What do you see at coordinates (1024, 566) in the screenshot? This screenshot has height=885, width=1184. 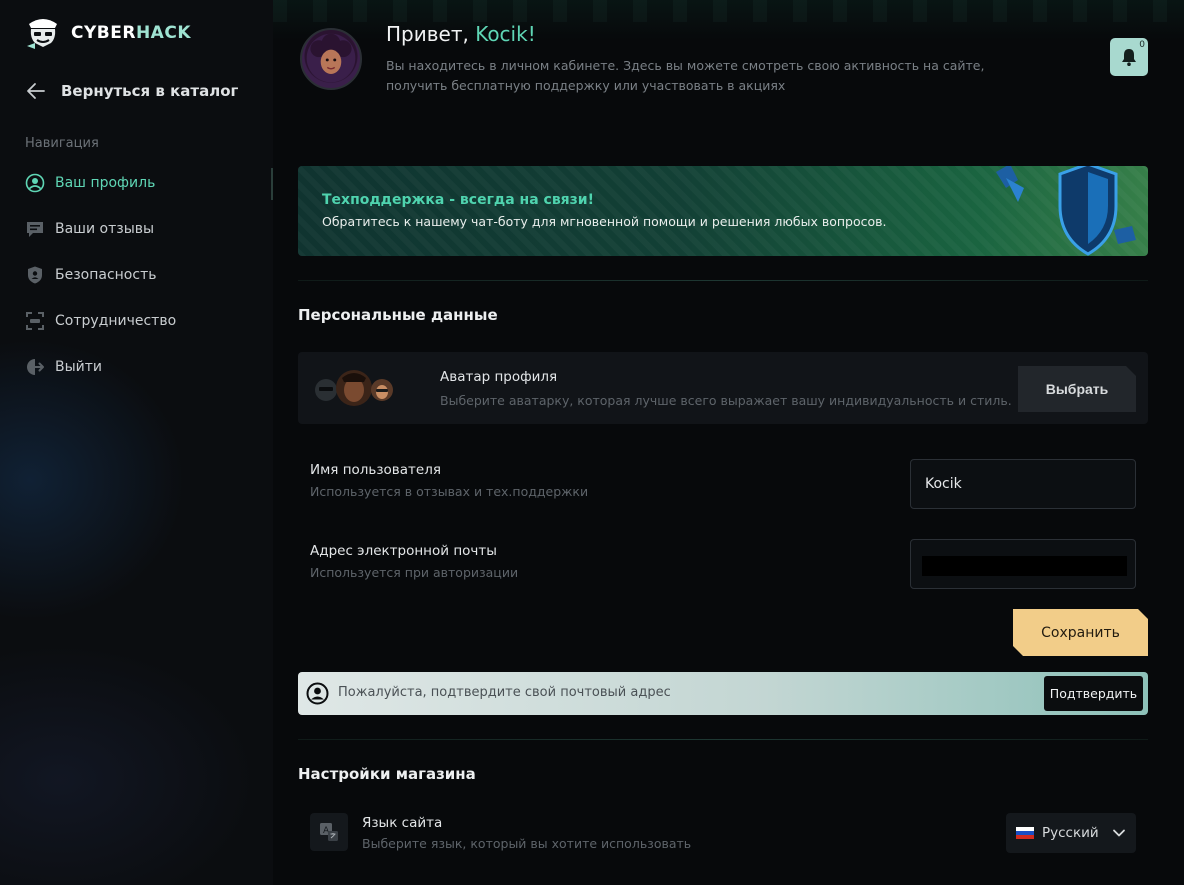 I see `redacted-email` at bounding box center [1024, 566].